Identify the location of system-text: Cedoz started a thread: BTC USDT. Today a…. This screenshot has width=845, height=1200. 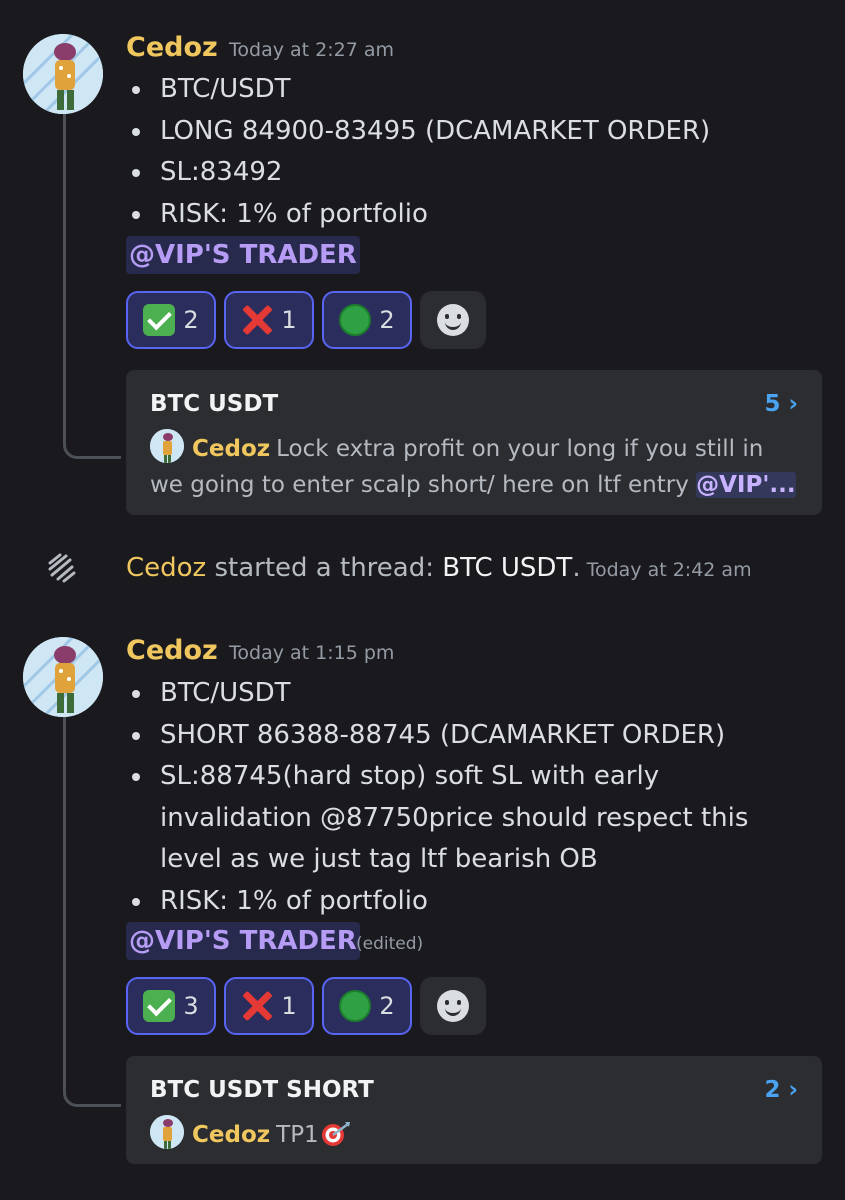
(439, 568).